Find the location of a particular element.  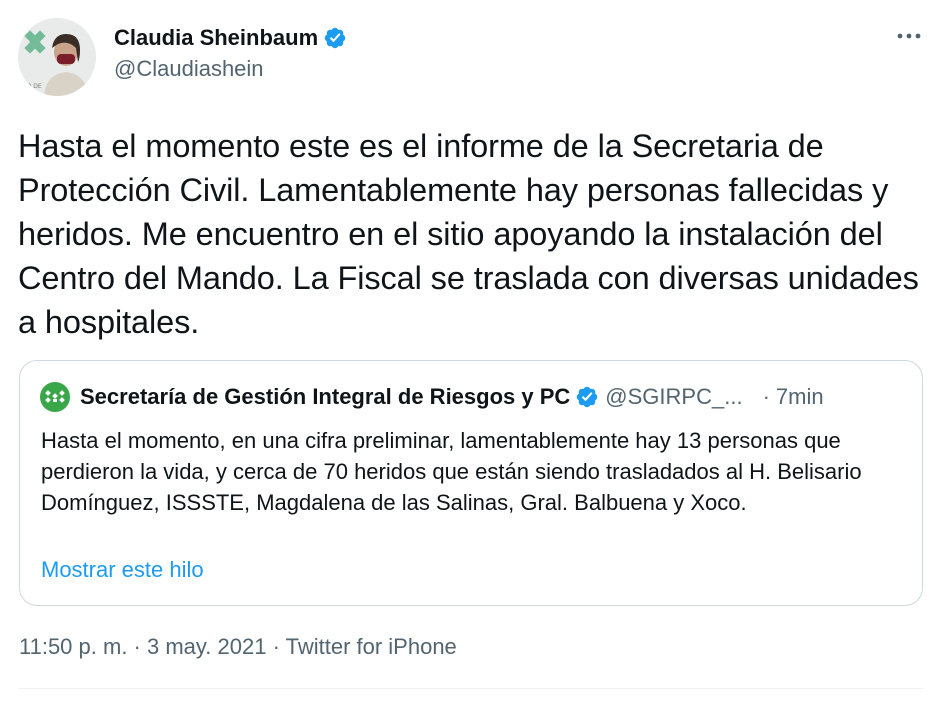

divider is located at coordinates (471, 688).